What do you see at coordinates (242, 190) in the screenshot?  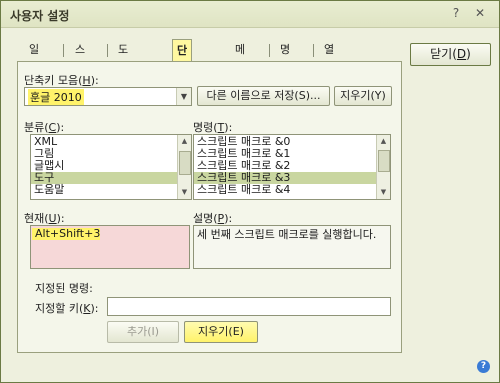 I see `list-item: 스크립트 매크로 &4` at bounding box center [242, 190].